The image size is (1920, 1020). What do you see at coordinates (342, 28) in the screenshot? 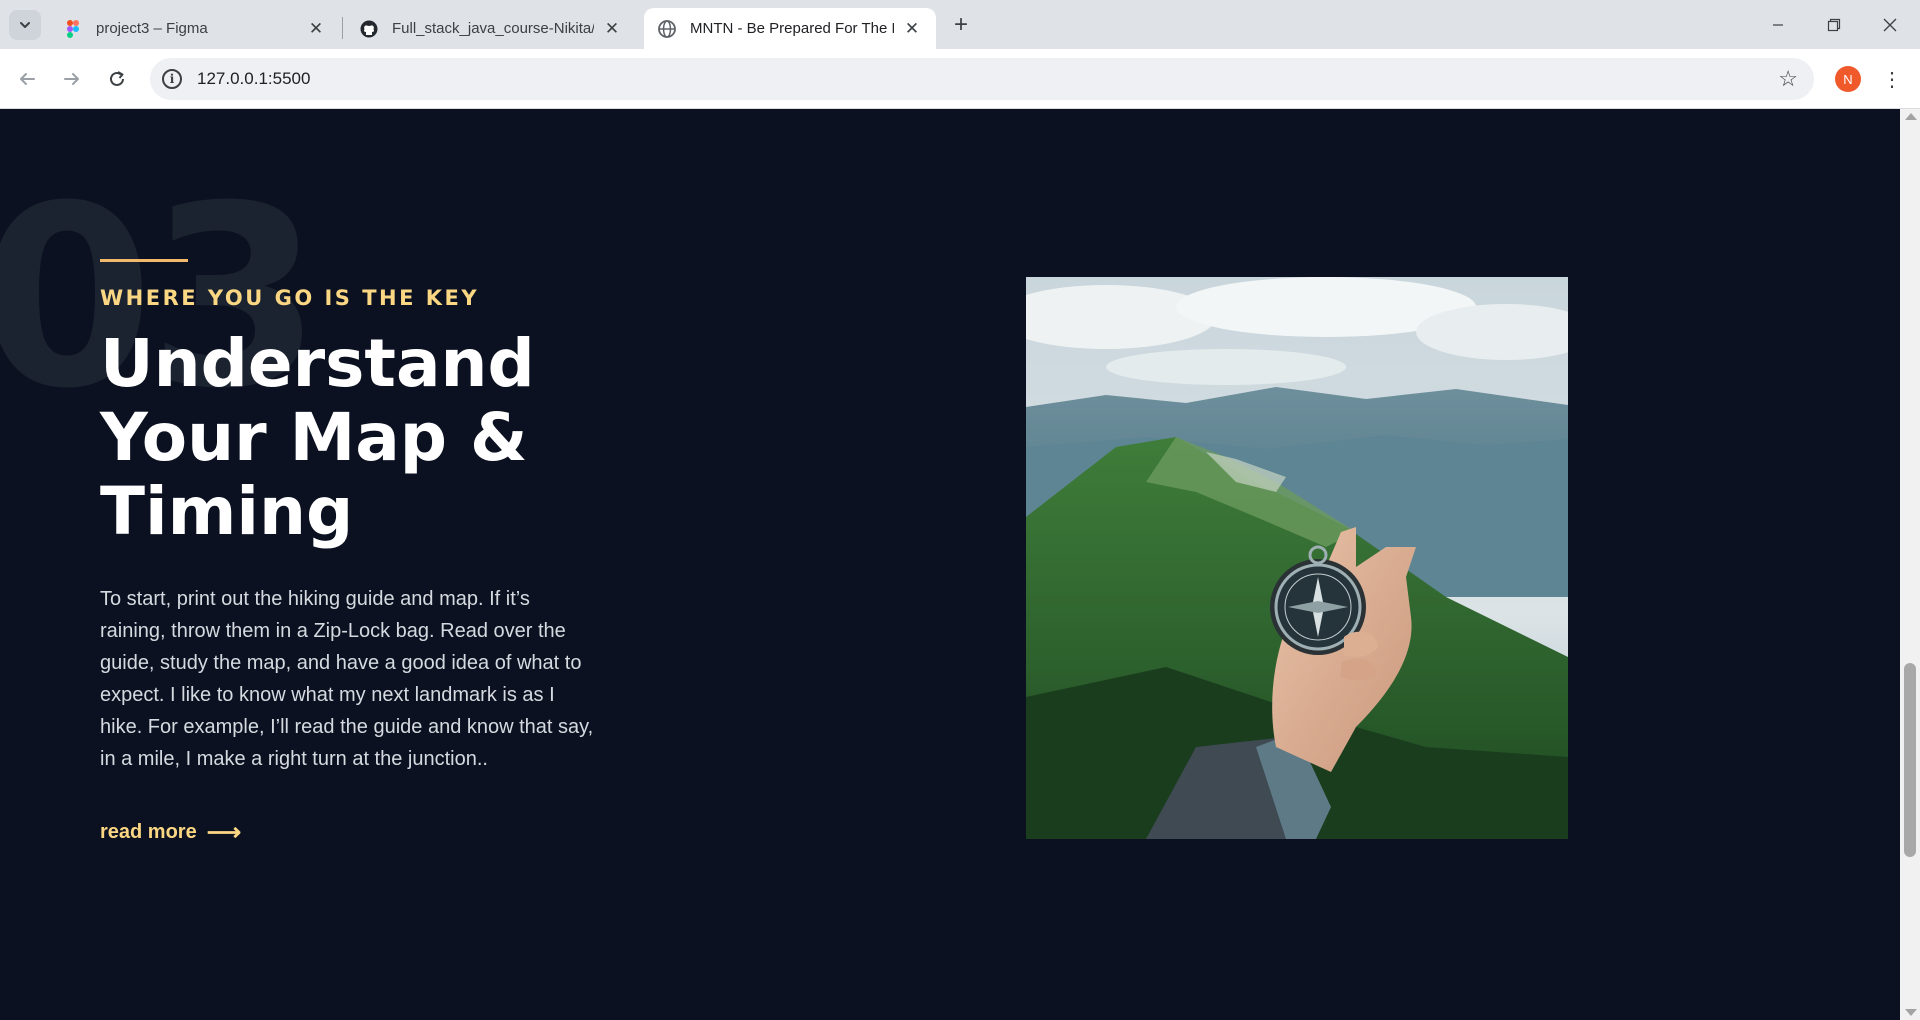
I see `tab-separator` at bounding box center [342, 28].